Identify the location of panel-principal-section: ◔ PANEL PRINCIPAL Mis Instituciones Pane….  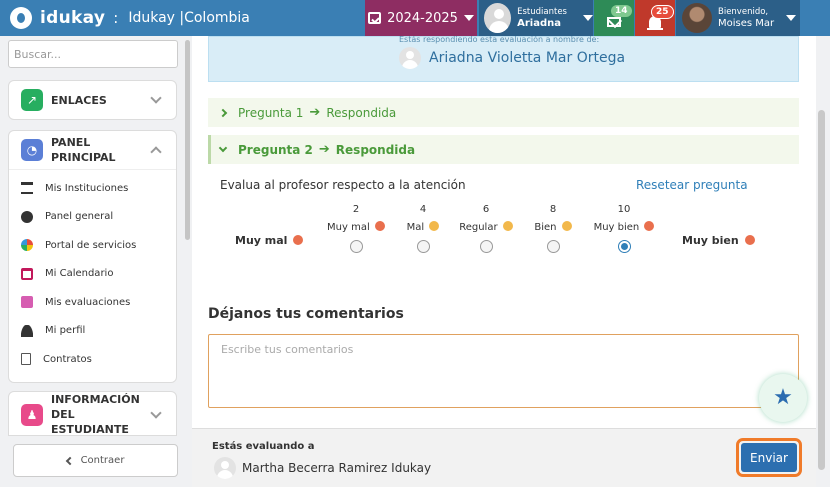
(92, 256).